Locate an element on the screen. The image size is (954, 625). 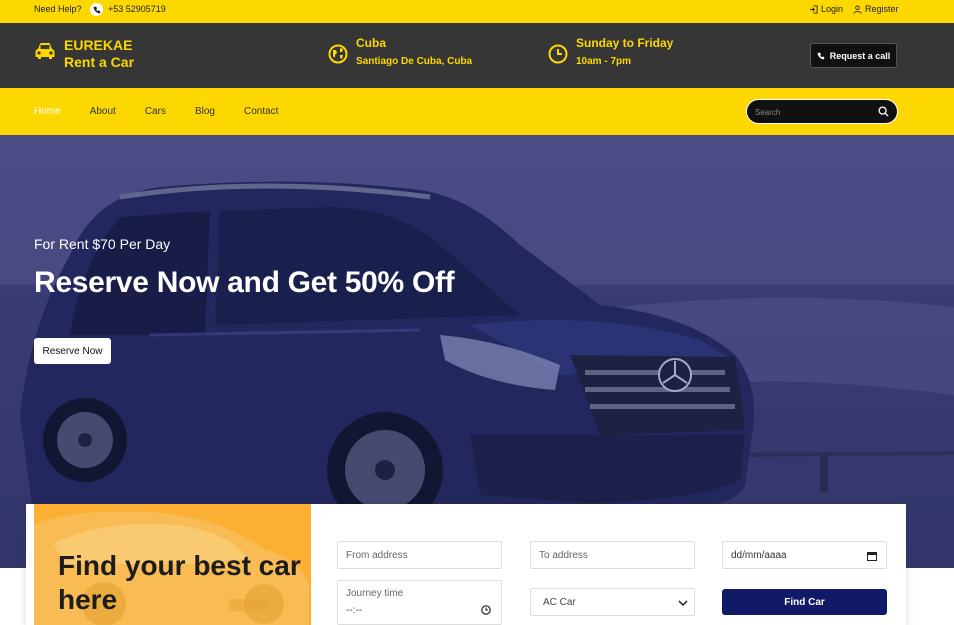
reserve-now-button: Reserve Now is located at coordinates (72, 351).